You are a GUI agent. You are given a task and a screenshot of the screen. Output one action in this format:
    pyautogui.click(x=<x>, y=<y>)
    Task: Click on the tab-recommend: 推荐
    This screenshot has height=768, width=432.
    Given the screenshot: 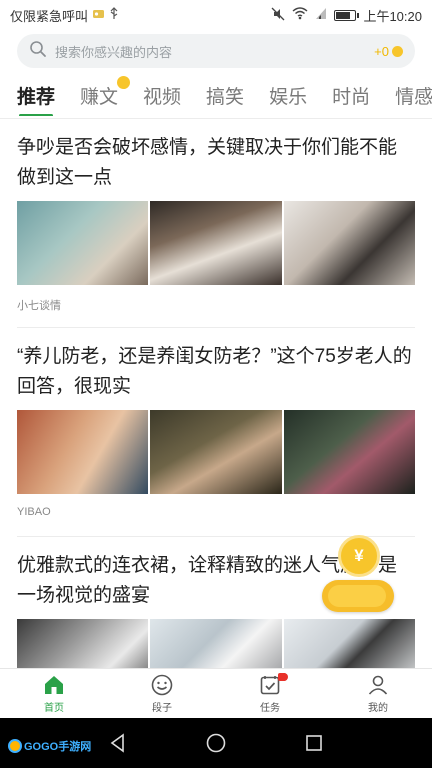 What is the action you would take?
    pyautogui.click(x=36, y=99)
    